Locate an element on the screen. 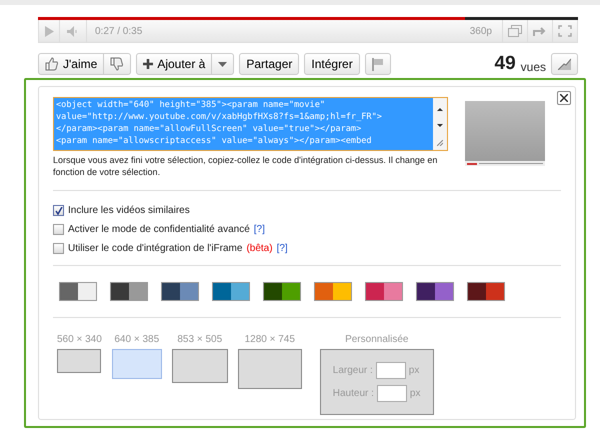 Image resolution: width=600 pixels, height=443 pixels. beta-label: (bêta) is located at coordinates (259, 249).